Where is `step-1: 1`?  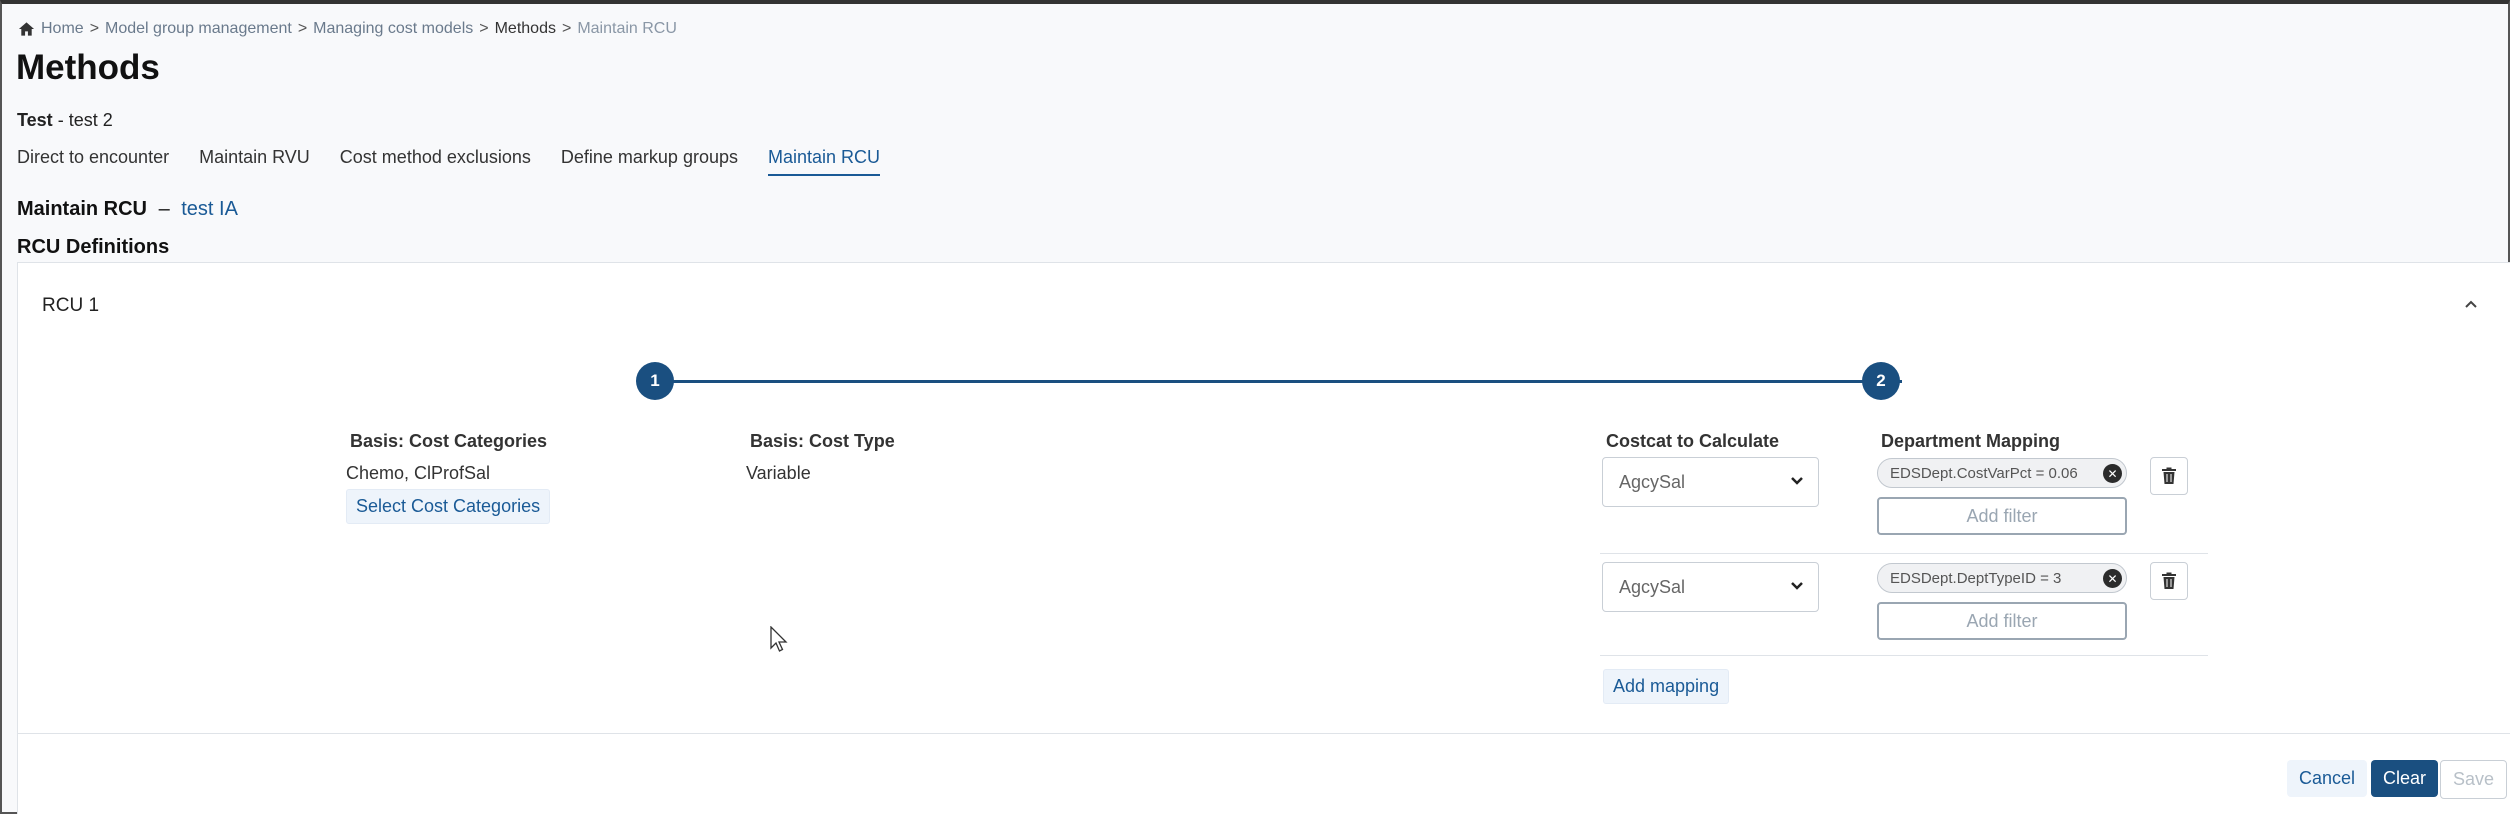 step-1: 1 is located at coordinates (655, 381).